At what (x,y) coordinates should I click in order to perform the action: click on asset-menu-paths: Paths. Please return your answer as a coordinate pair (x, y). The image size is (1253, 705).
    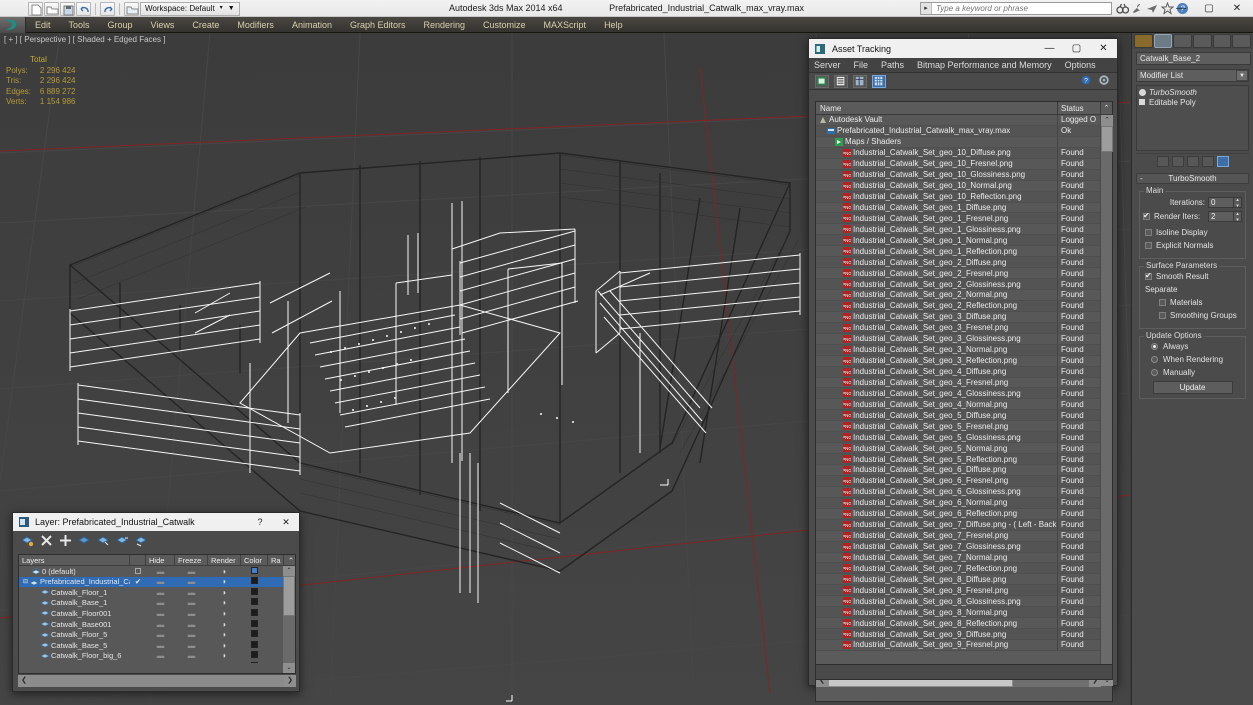
    Looking at the image, I should click on (892, 65).